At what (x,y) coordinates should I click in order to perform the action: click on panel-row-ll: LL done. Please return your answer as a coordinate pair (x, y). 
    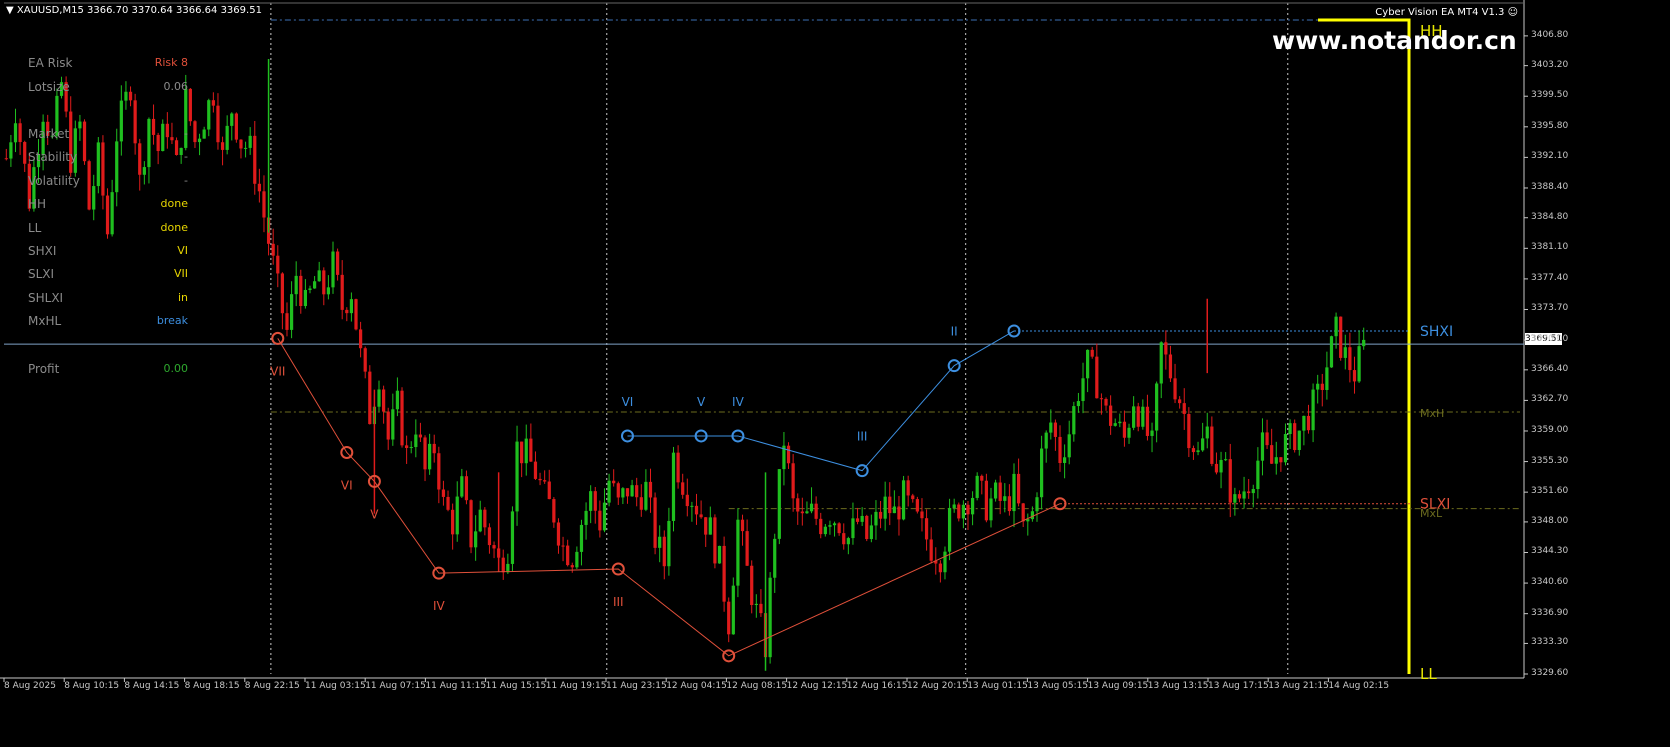
    Looking at the image, I should click on (108, 231).